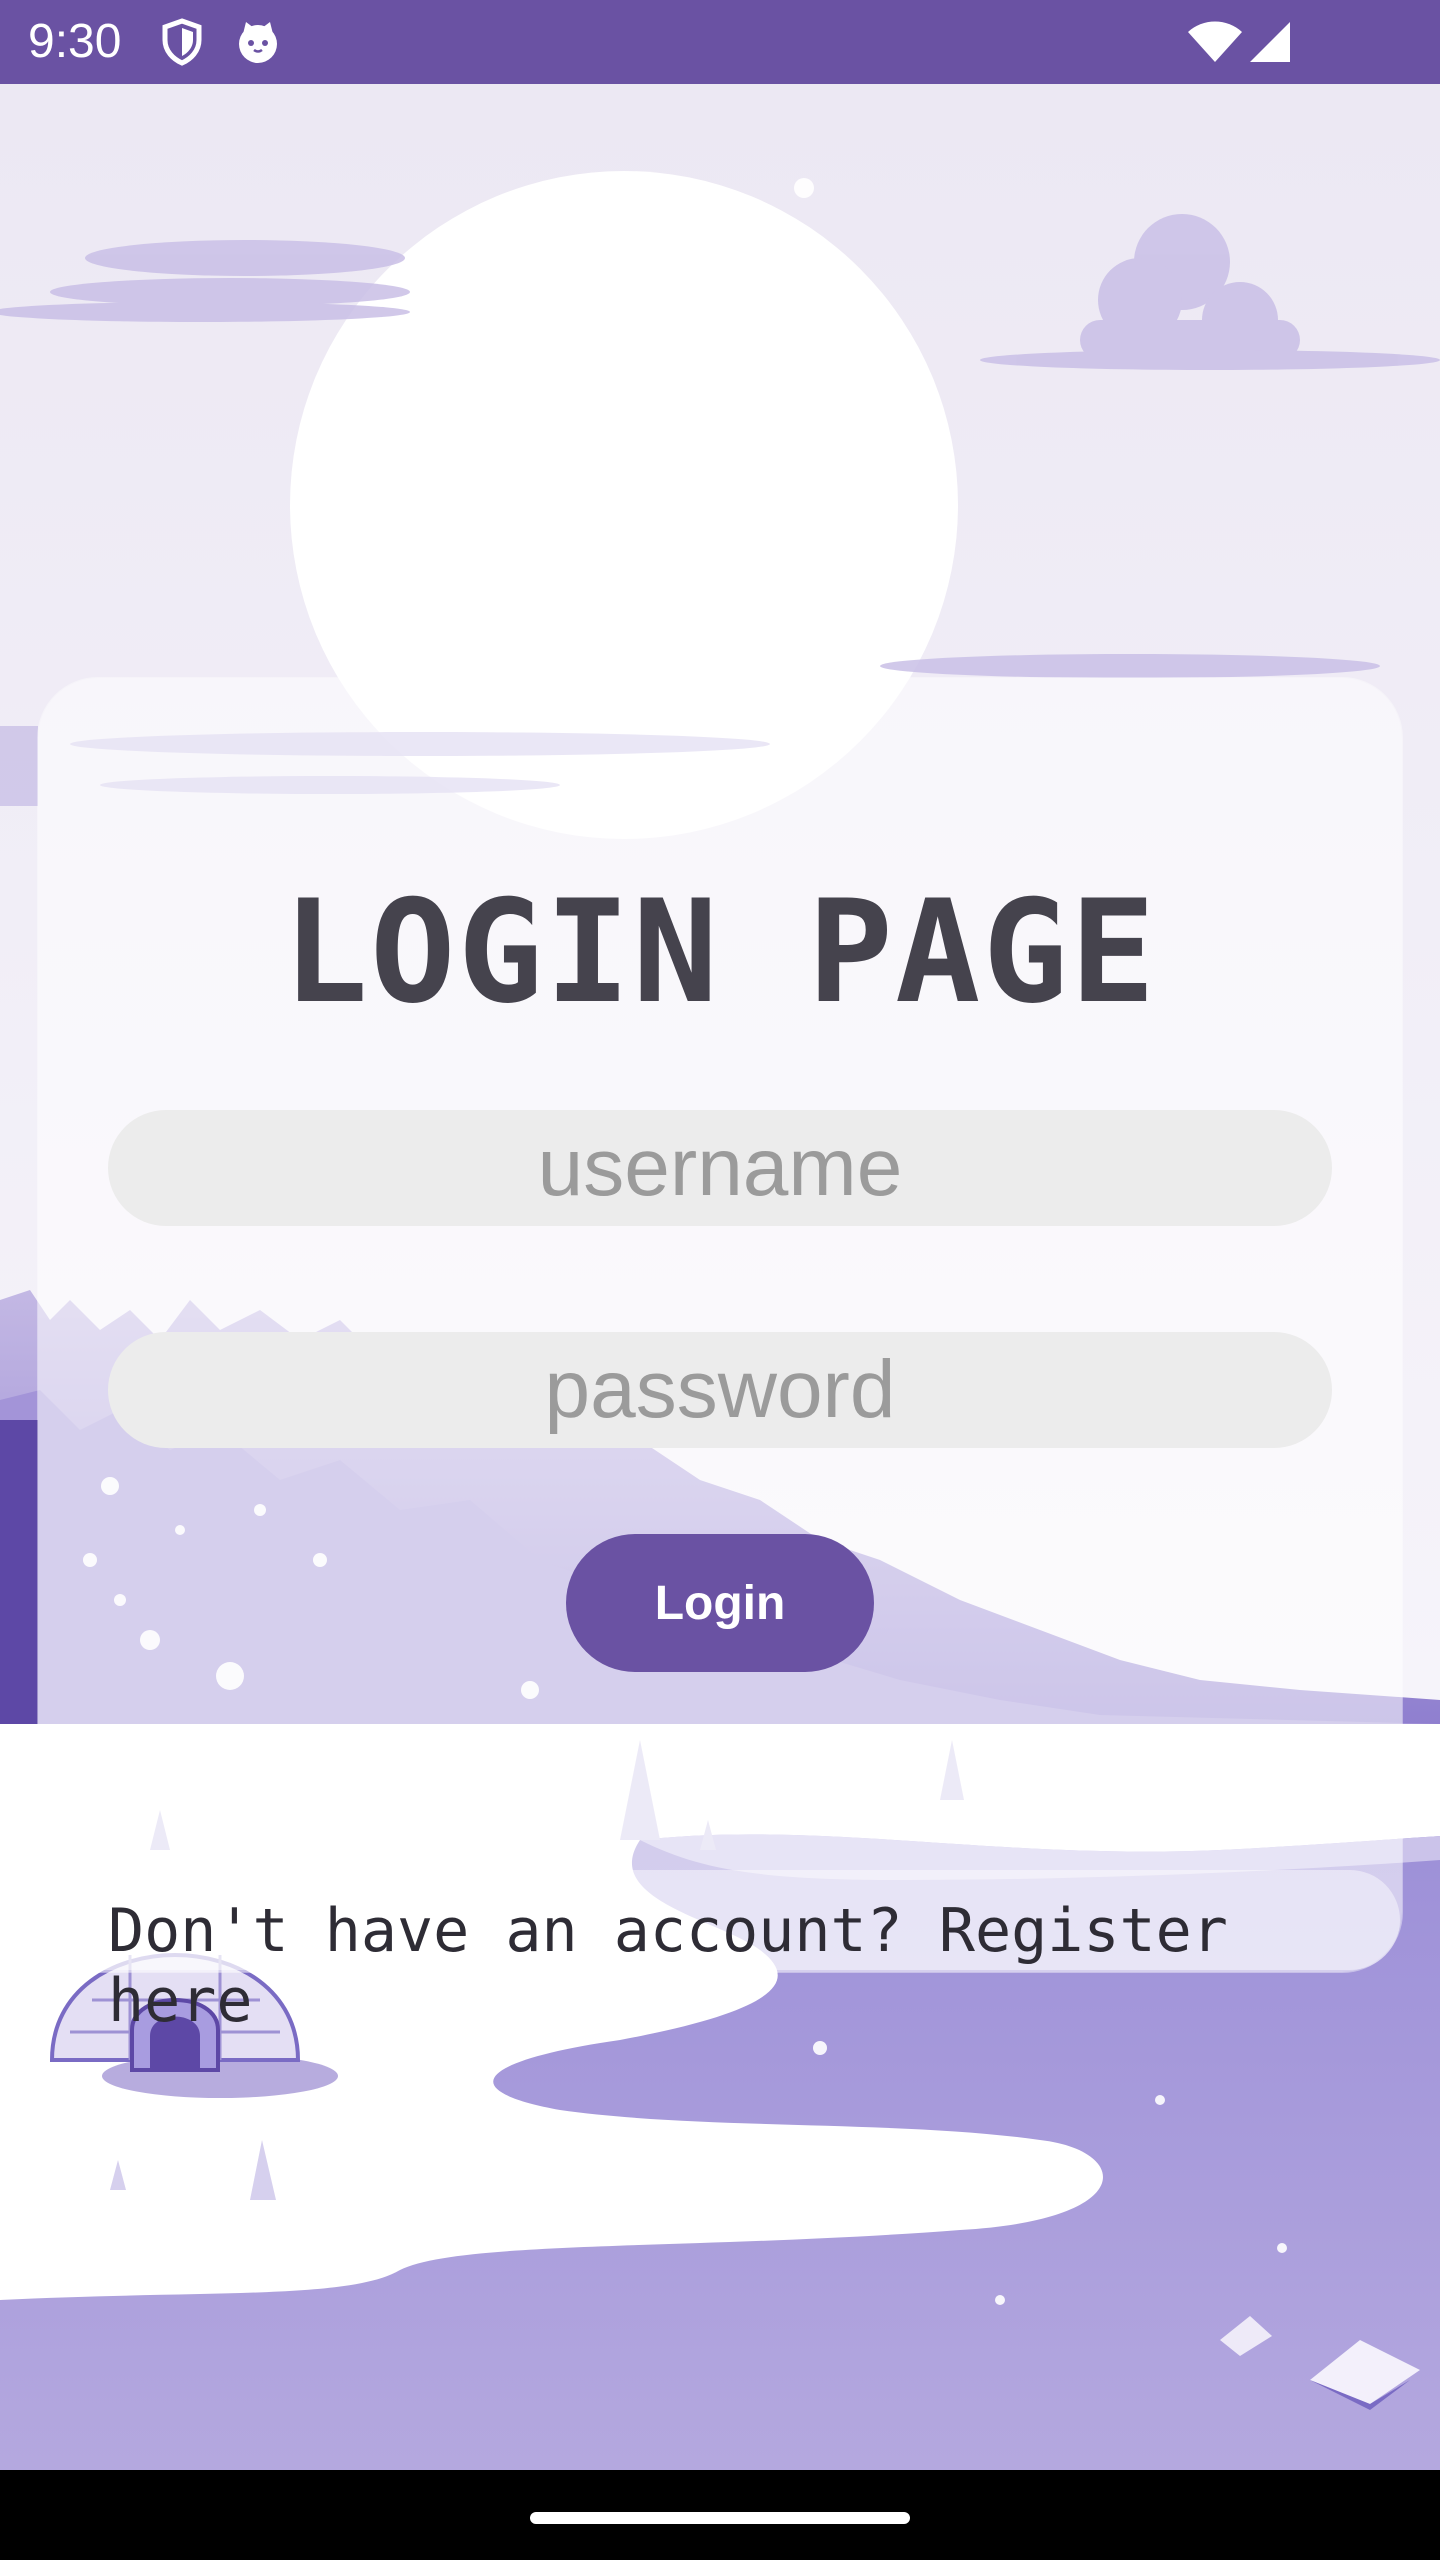 The width and height of the screenshot is (1440, 2560). Describe the element at coordinates (182, 44) in the screenshot. I see `shield-icon` at that location.